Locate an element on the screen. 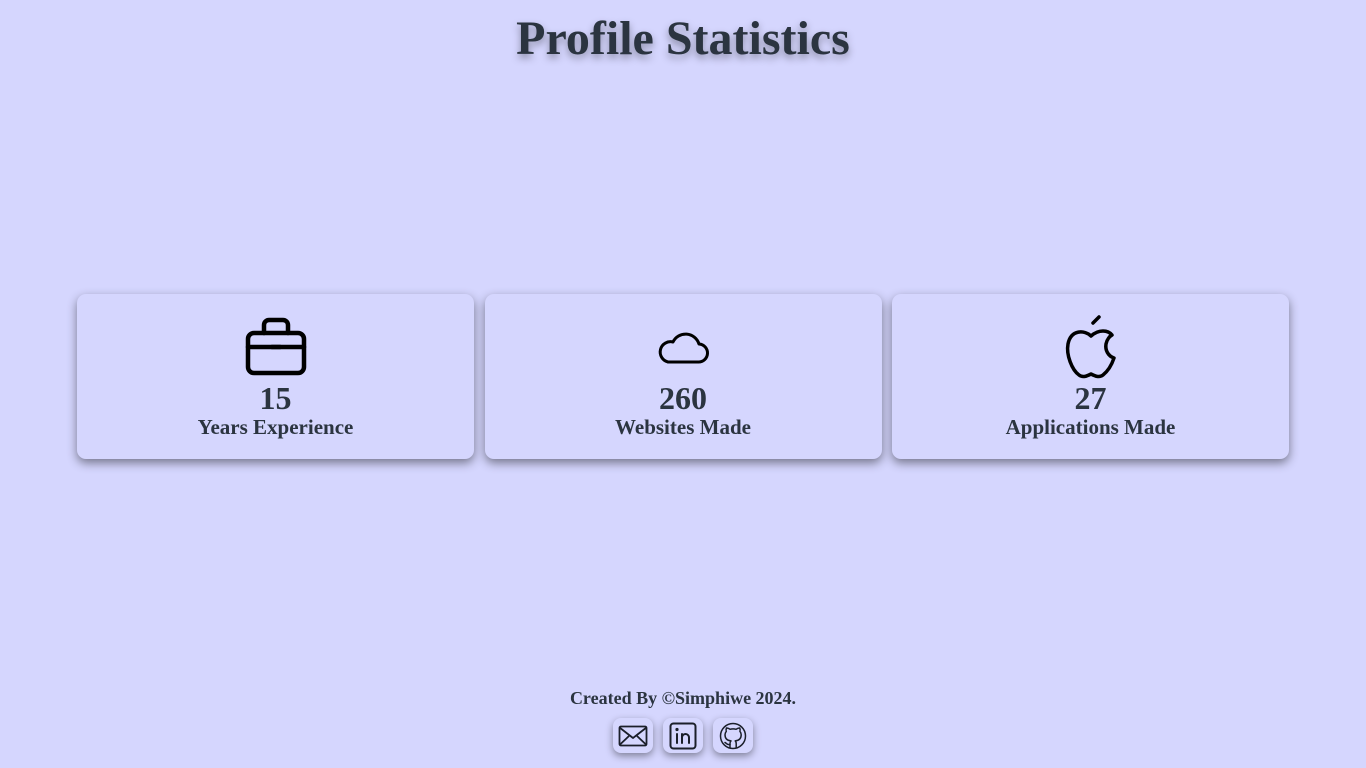 This screenshot has height=768, width=1366. stat-value: 260 is located at coordinates (683, 398).